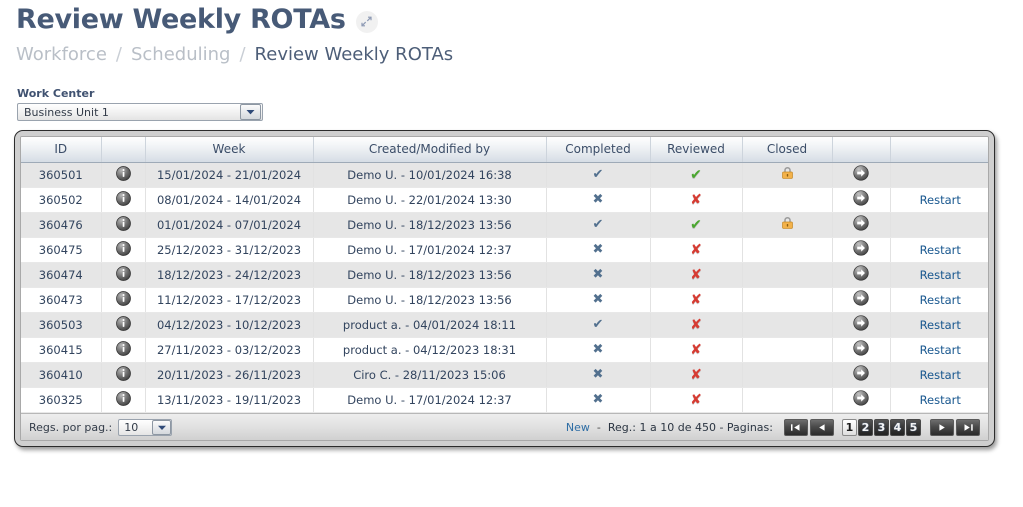 This screenshot has height=507, width=1023. I want to click on breadcrumb-item-workforce: Workforce, so click(61, 54).